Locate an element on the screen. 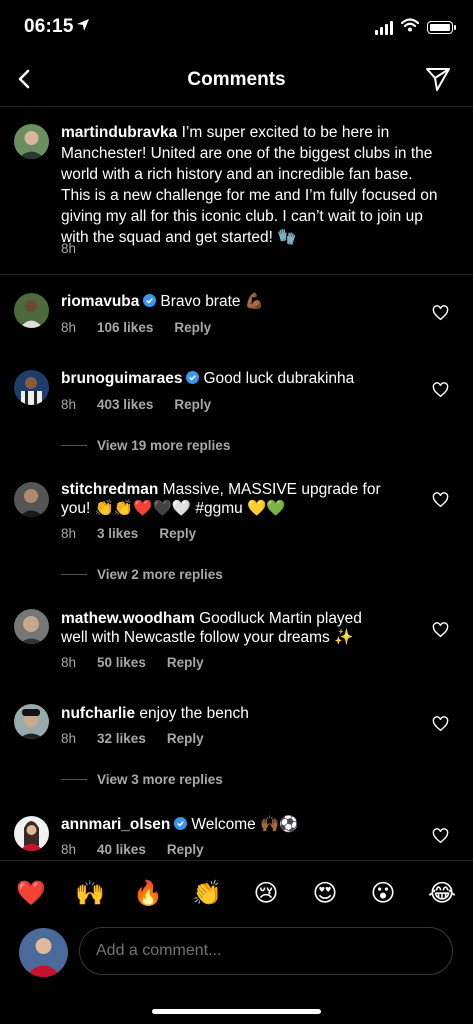 Image resolution: width=473 pixels, height=1024 pixels. comment-likes: 3 likes is located at coordinates (117, 533).